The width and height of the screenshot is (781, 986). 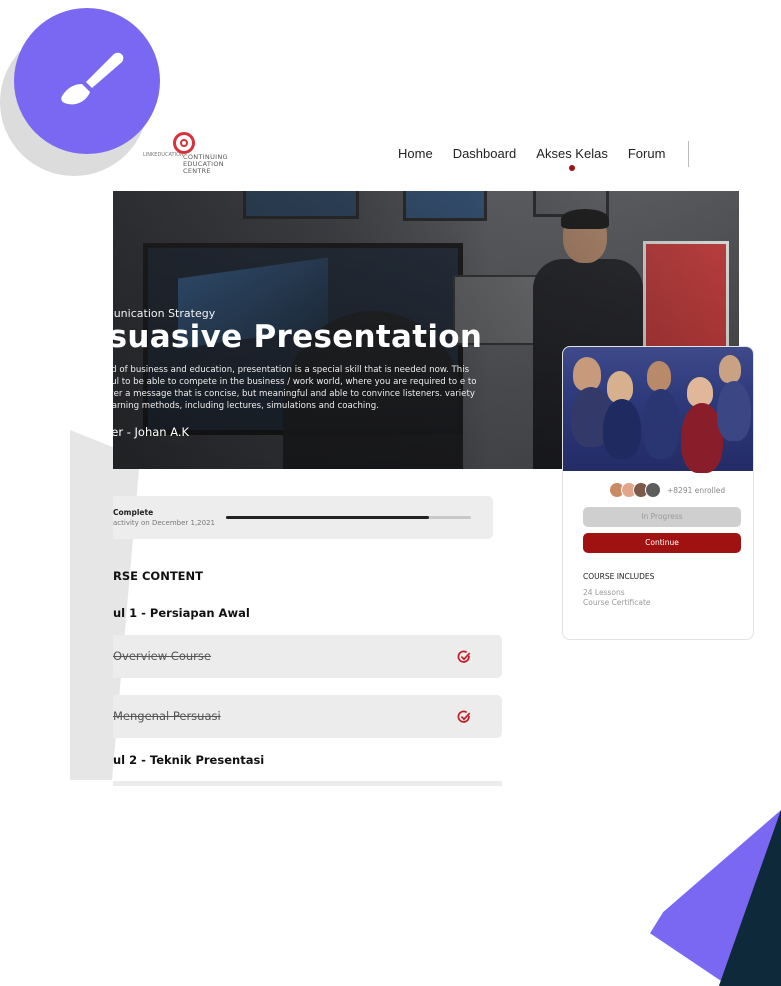 What do you see at coordinates (298, 337) in the screenshot?
I see `course-title: rsuasive Presentation` at bounding box center [298, 337].